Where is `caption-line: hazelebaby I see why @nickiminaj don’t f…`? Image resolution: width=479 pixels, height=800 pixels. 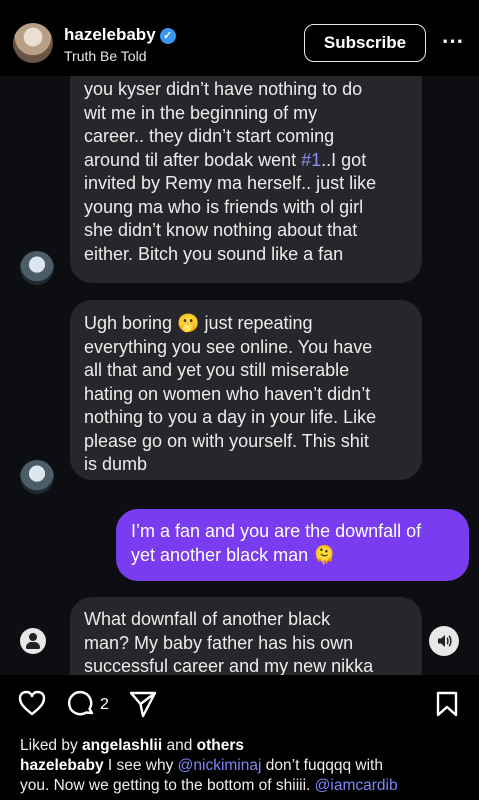 caption-line: hazelebaby I see why @nickiminaj don’t f… is located at coordinates (201, 765).